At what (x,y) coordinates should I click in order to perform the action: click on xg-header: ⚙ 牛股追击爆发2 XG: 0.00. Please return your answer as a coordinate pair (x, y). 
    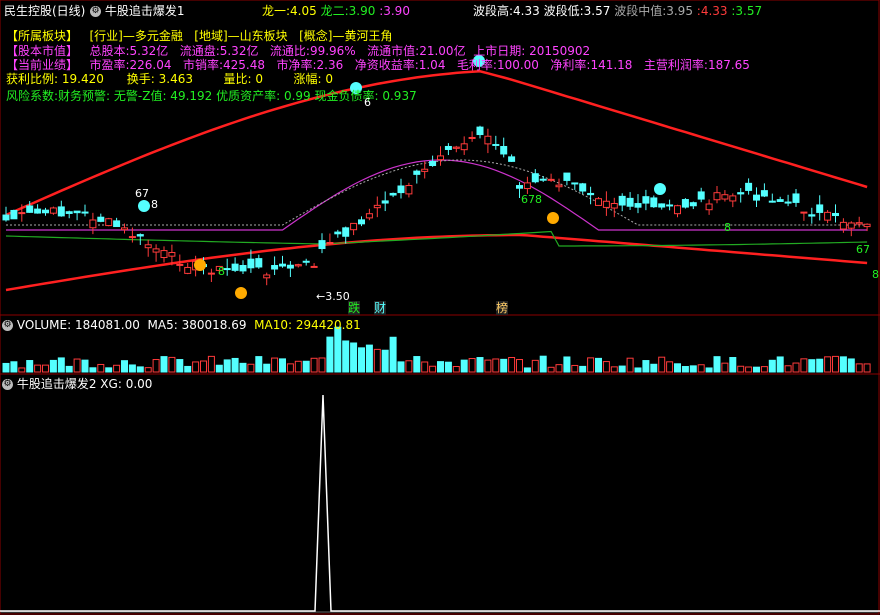
    Looking at the image, I should click on (77, 384).